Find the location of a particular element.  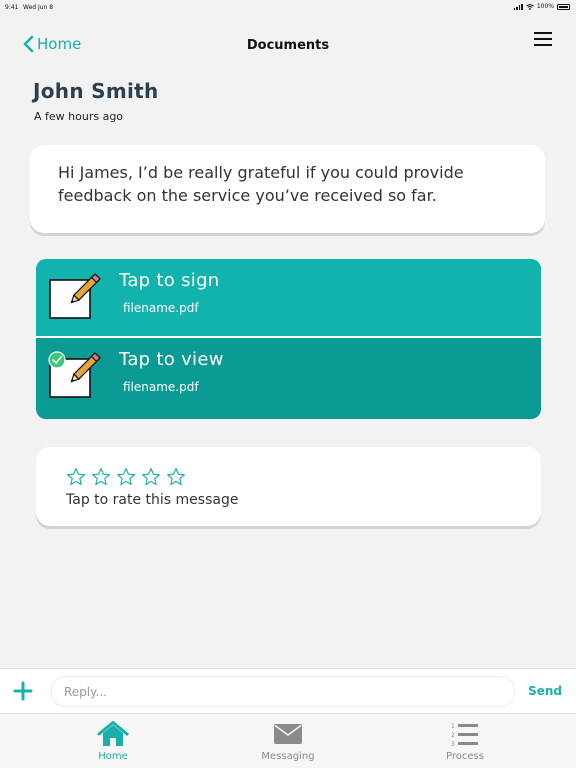

sender-name: John Smith is located at coordinates (96, 91).